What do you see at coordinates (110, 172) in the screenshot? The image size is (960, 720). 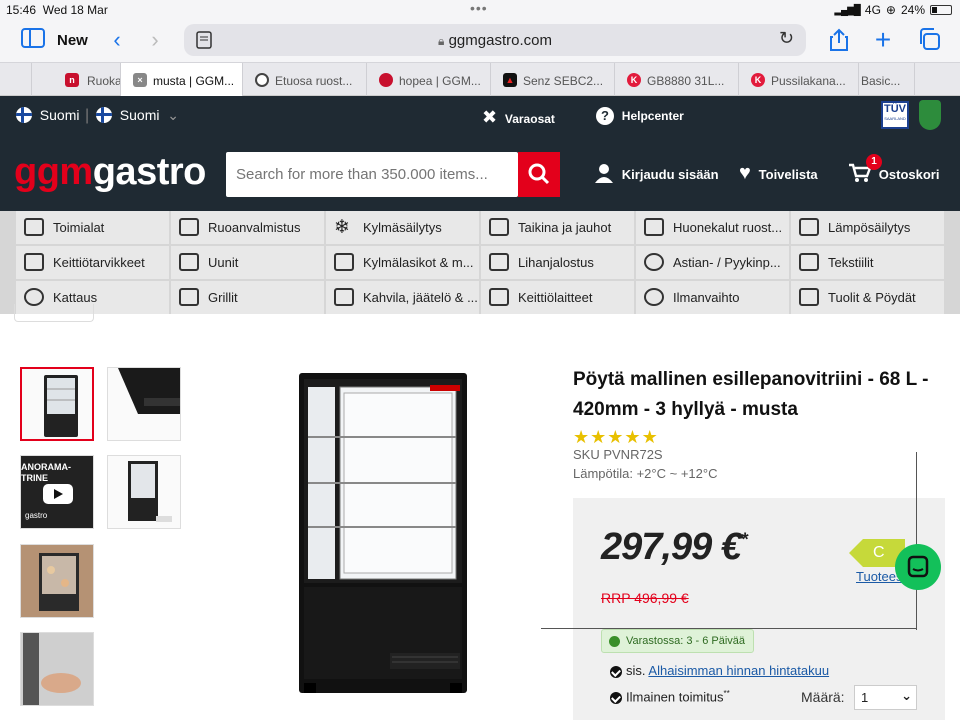 I see `ggmgastro-logo: ggmgastro` at bounding box center [110, 172].